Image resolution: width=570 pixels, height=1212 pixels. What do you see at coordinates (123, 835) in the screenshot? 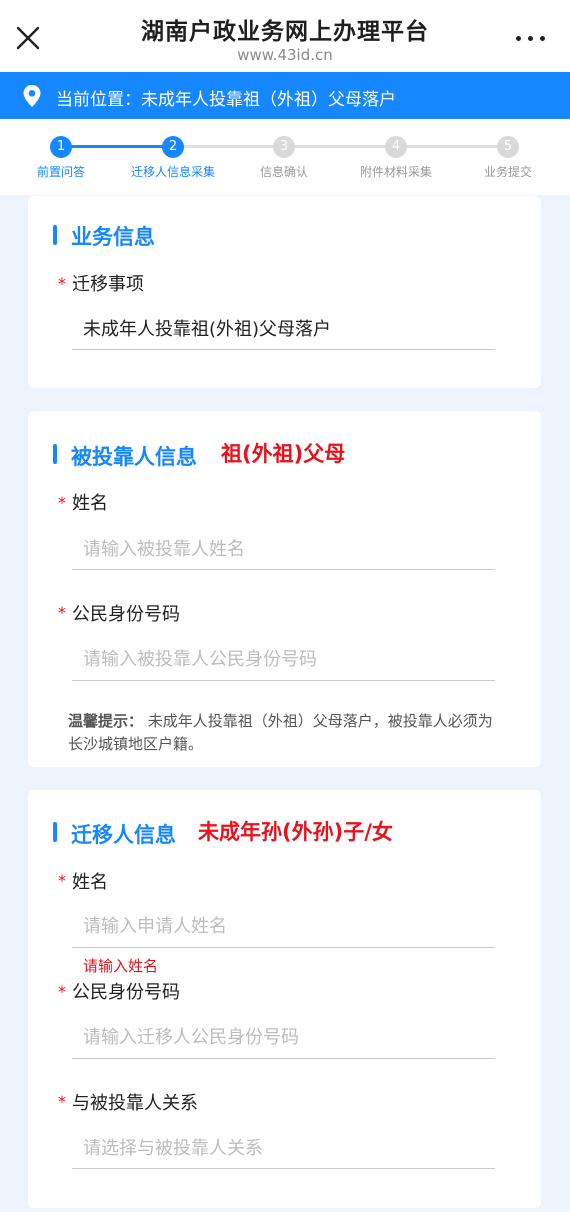
I see `section-title: 迁移人信息` at bounding box center [123, 835].